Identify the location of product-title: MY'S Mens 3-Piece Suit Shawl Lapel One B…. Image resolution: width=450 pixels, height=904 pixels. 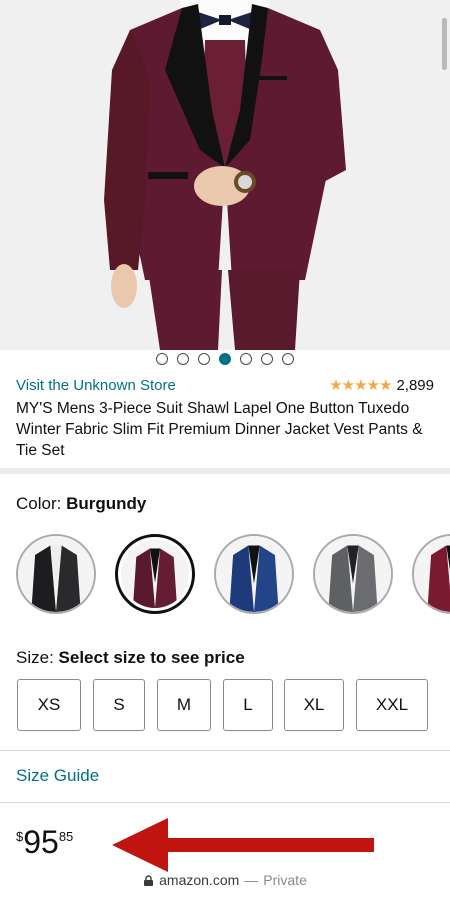
(219, 429).